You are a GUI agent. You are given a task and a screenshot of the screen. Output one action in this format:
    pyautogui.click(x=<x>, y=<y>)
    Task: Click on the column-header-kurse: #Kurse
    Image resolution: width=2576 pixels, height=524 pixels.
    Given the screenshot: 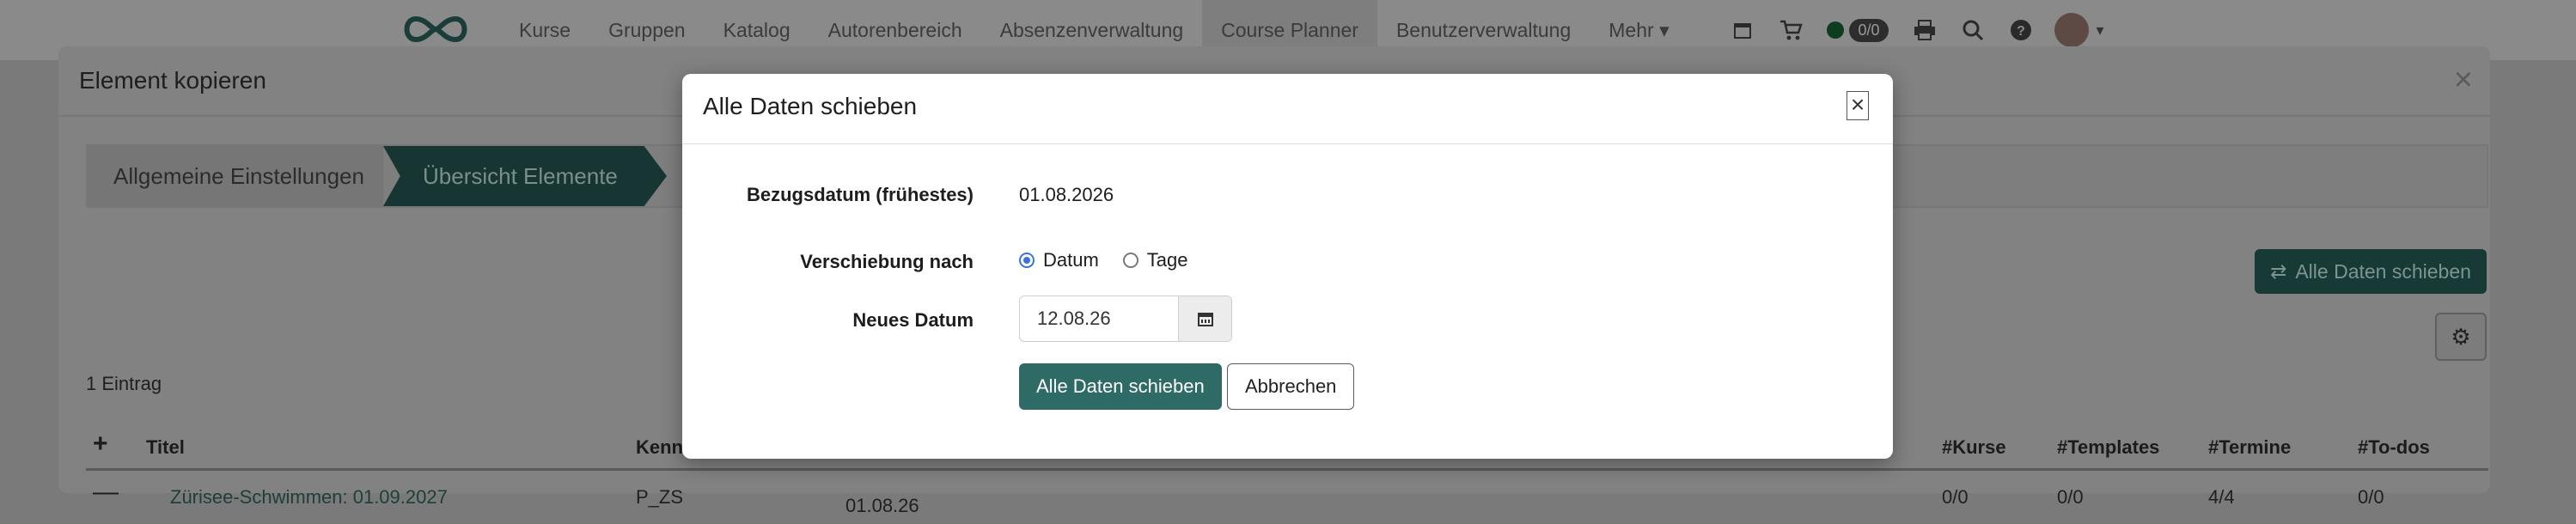 What is the action you would take?
    pyautogui.click(x=1974, y=447)
    